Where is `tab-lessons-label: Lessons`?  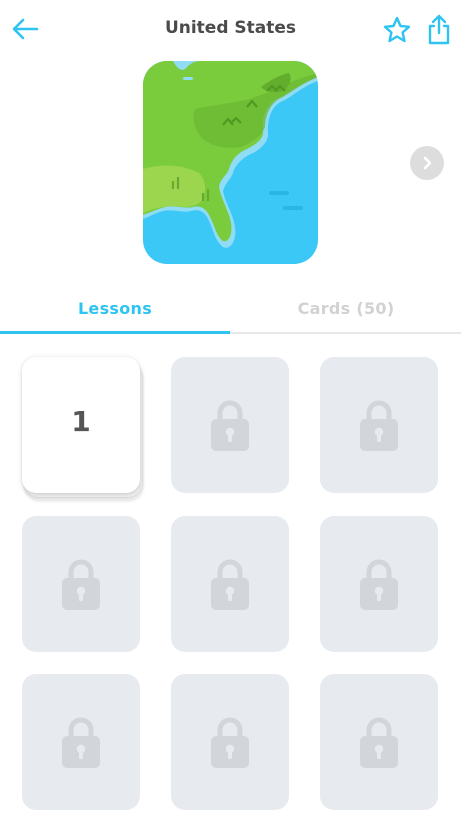
tab-lessons-label: Lessons is located at coordinates (115, 308).